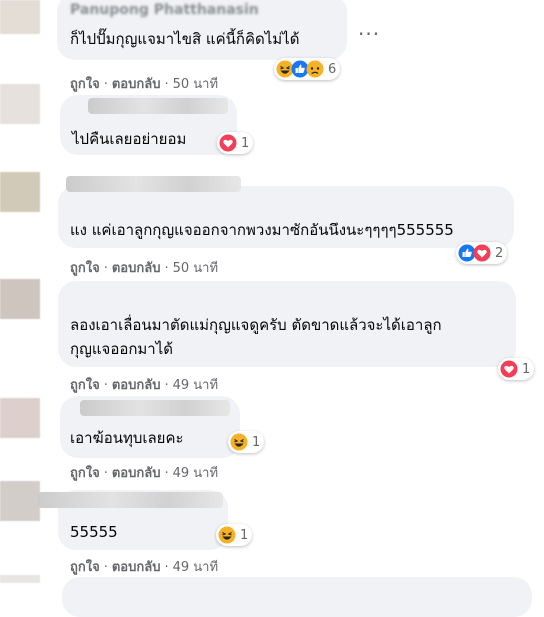 This screenshot has height=617, width=544. Describe the element at coordinates (369, 34) in the screenshot. I see `more-options-icon: ···` at that location.